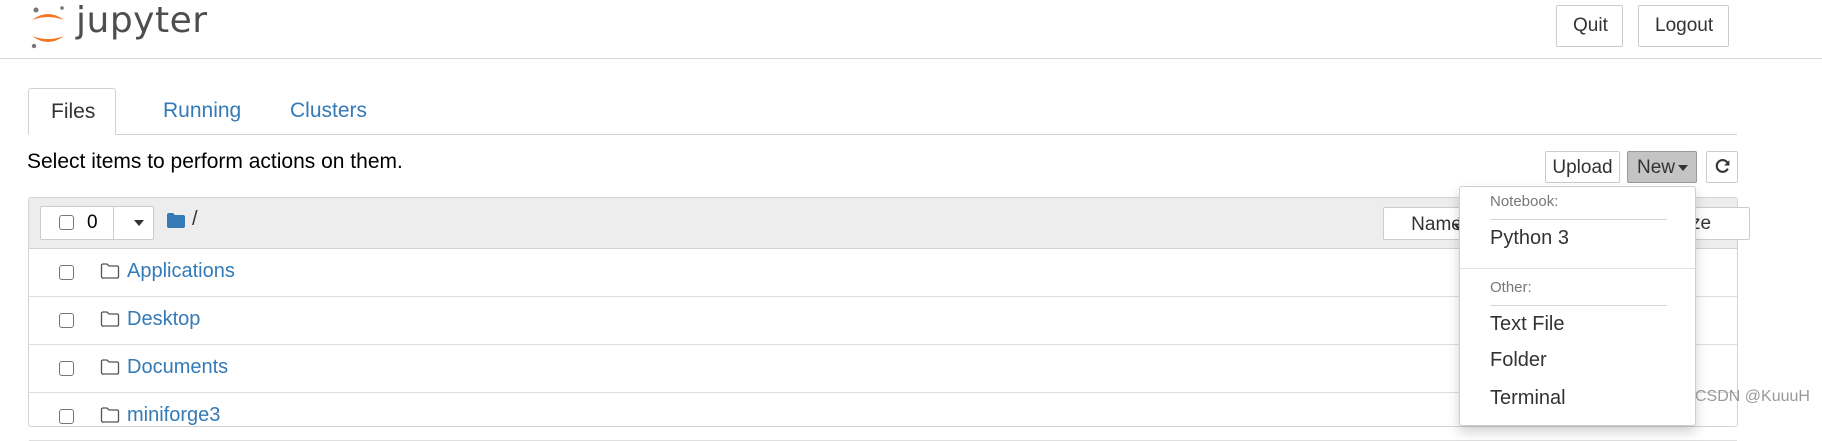 The width and height of the screenshot is (1822, 441). What do you see at coordinates (911, 29) in the screenshot?
I see `app-header: jupyter Quit Logout` at bounding box center [911, 29].